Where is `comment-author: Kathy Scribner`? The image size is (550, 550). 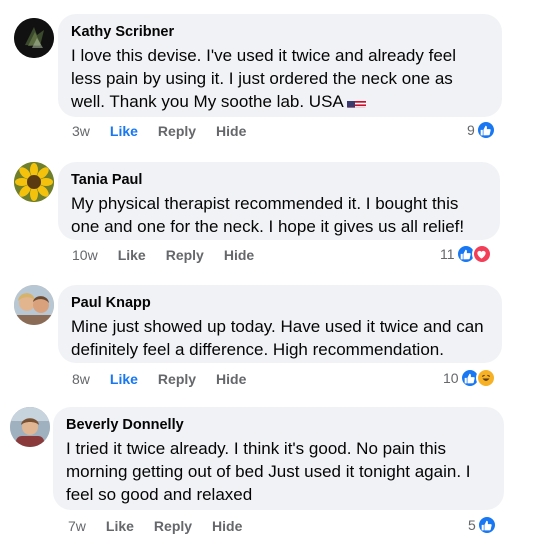
comment-author: Kathy Scribner is located at coordinates (280, 32).